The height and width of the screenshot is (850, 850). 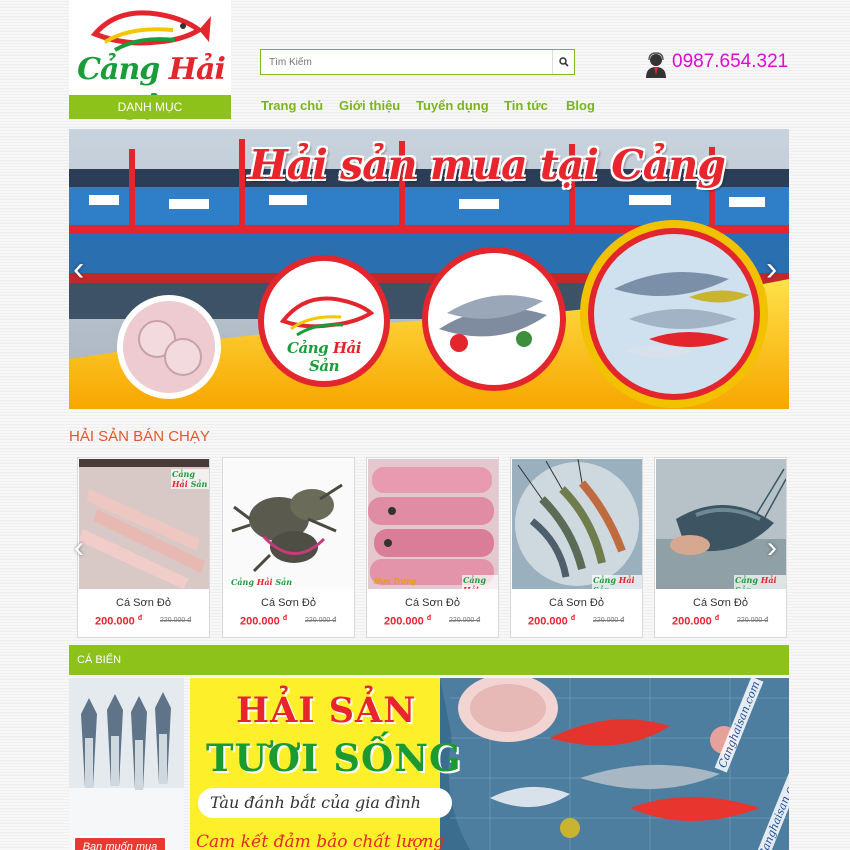 What do you see at coordinates (150, 31) in the screenshot?
I see `fish-logo-icon` at bounding box center [150, 31].